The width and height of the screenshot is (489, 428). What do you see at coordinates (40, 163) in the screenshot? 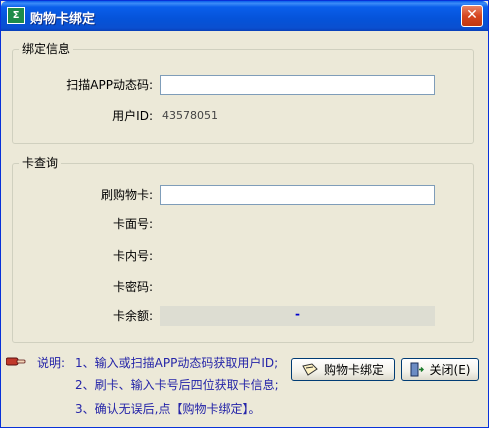
I see `card-query-legend: 卡查询` at bounding box center [40, 163].